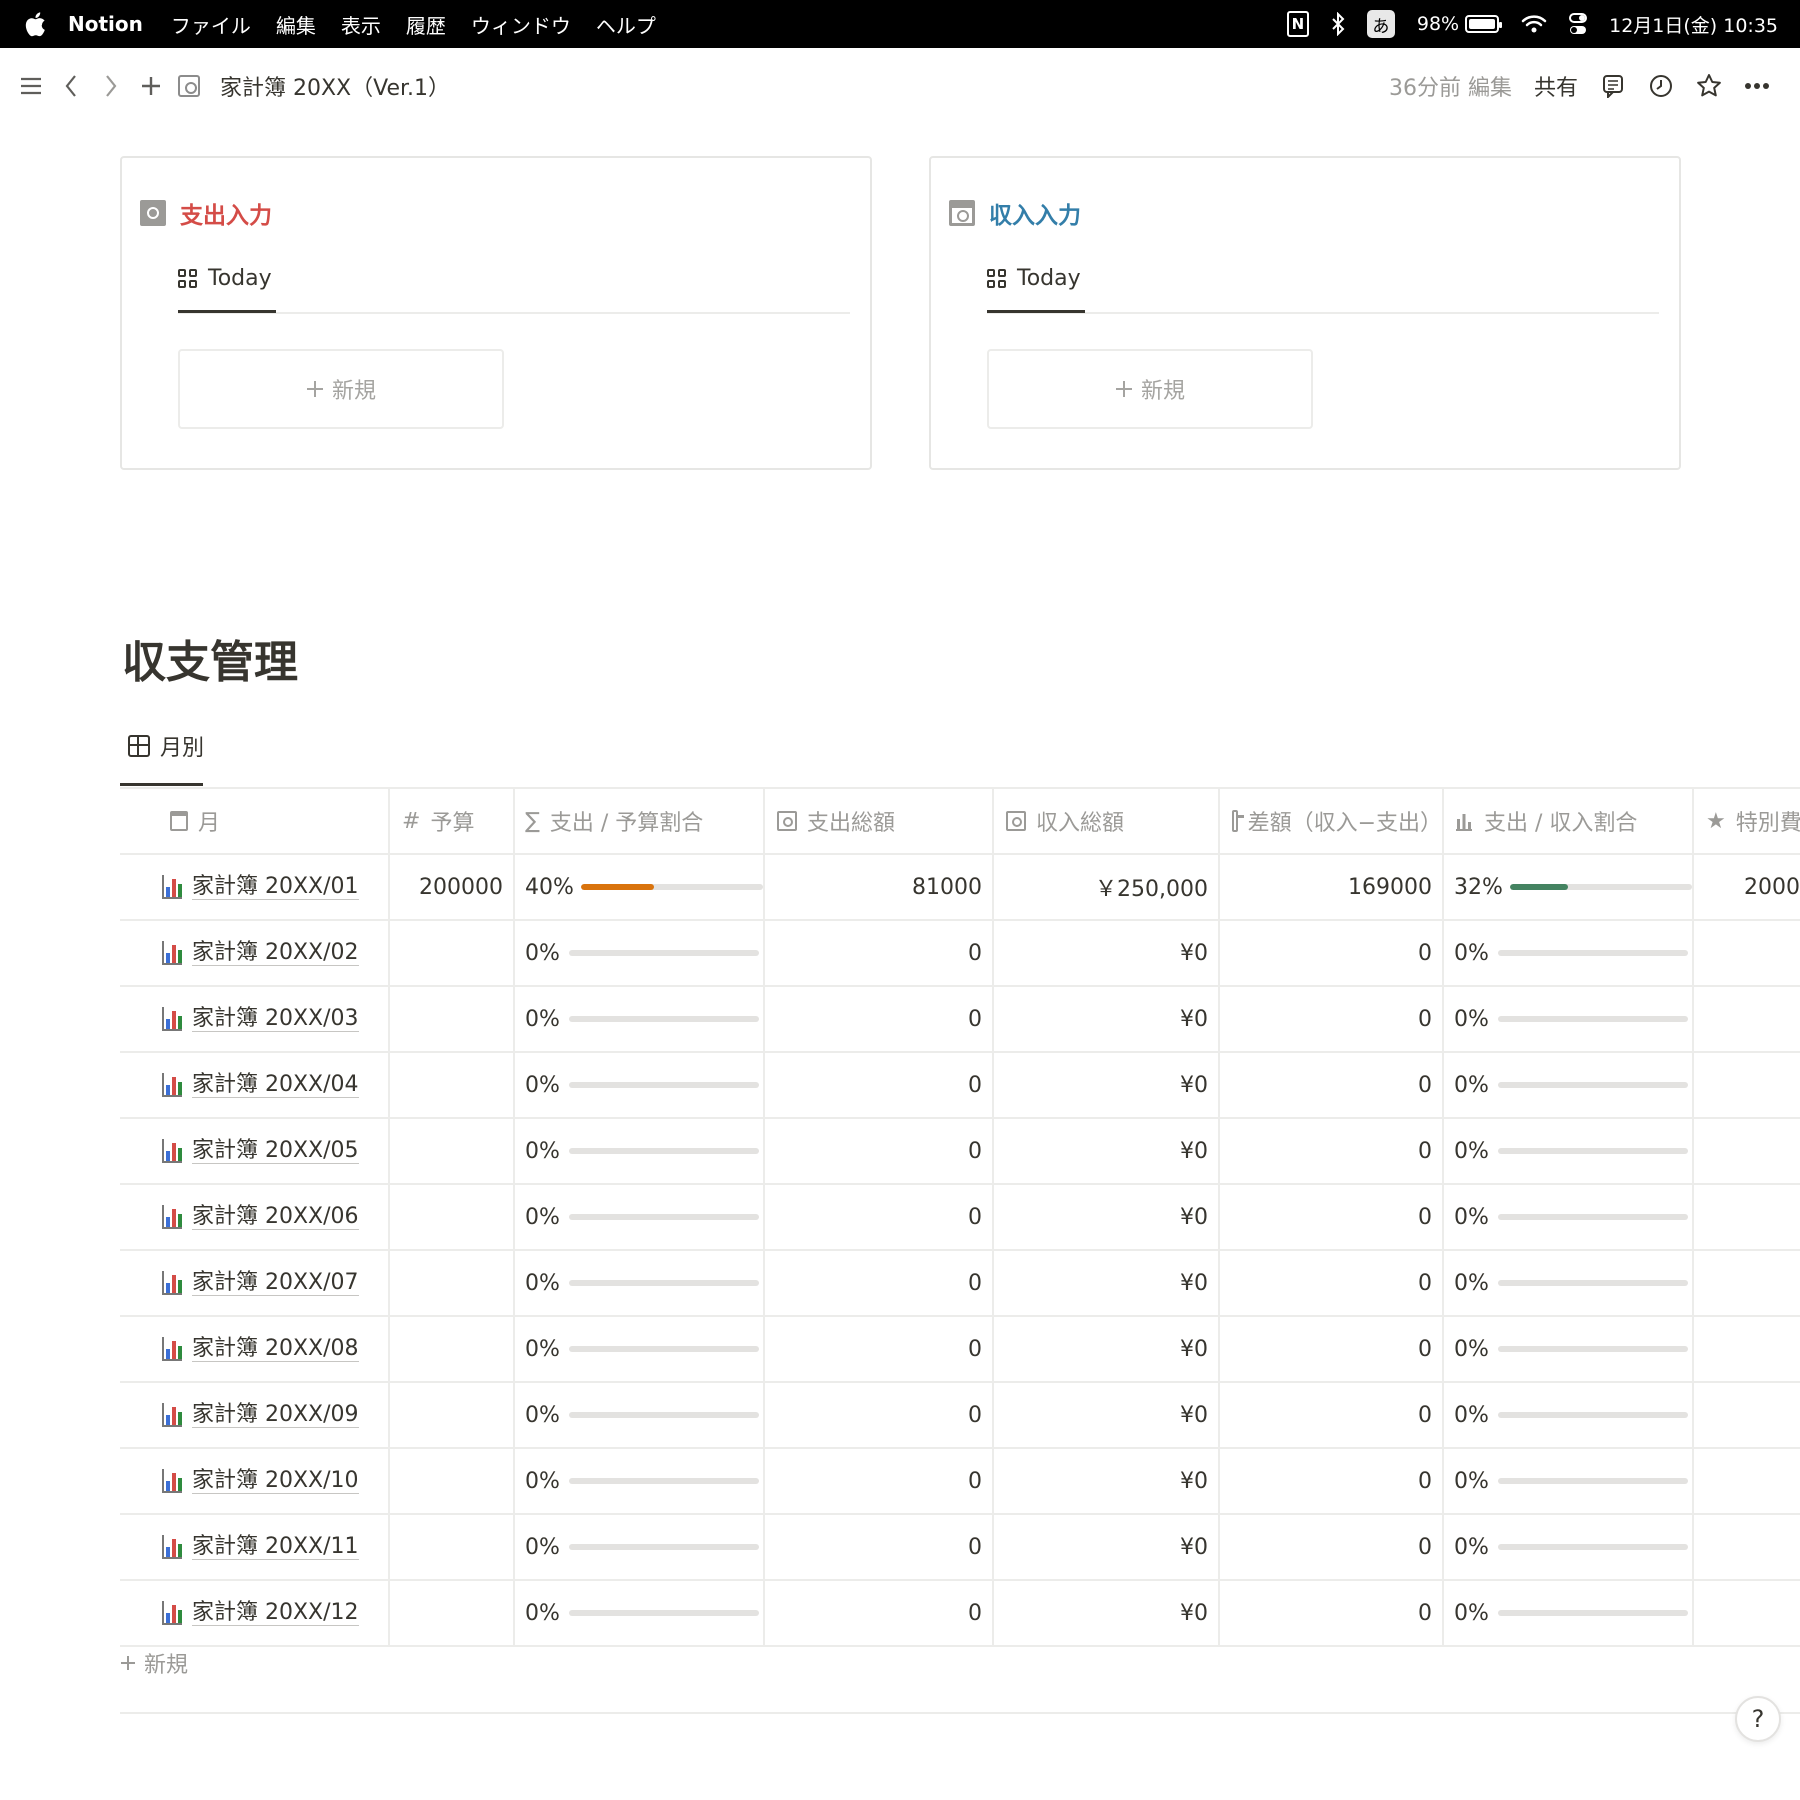 This screenshot has width=1800, height=1800. Describe the element at coordinates (275, 1613) in the screenshot. I see `month-page-title: 家計簿 20XX/12` at that location.